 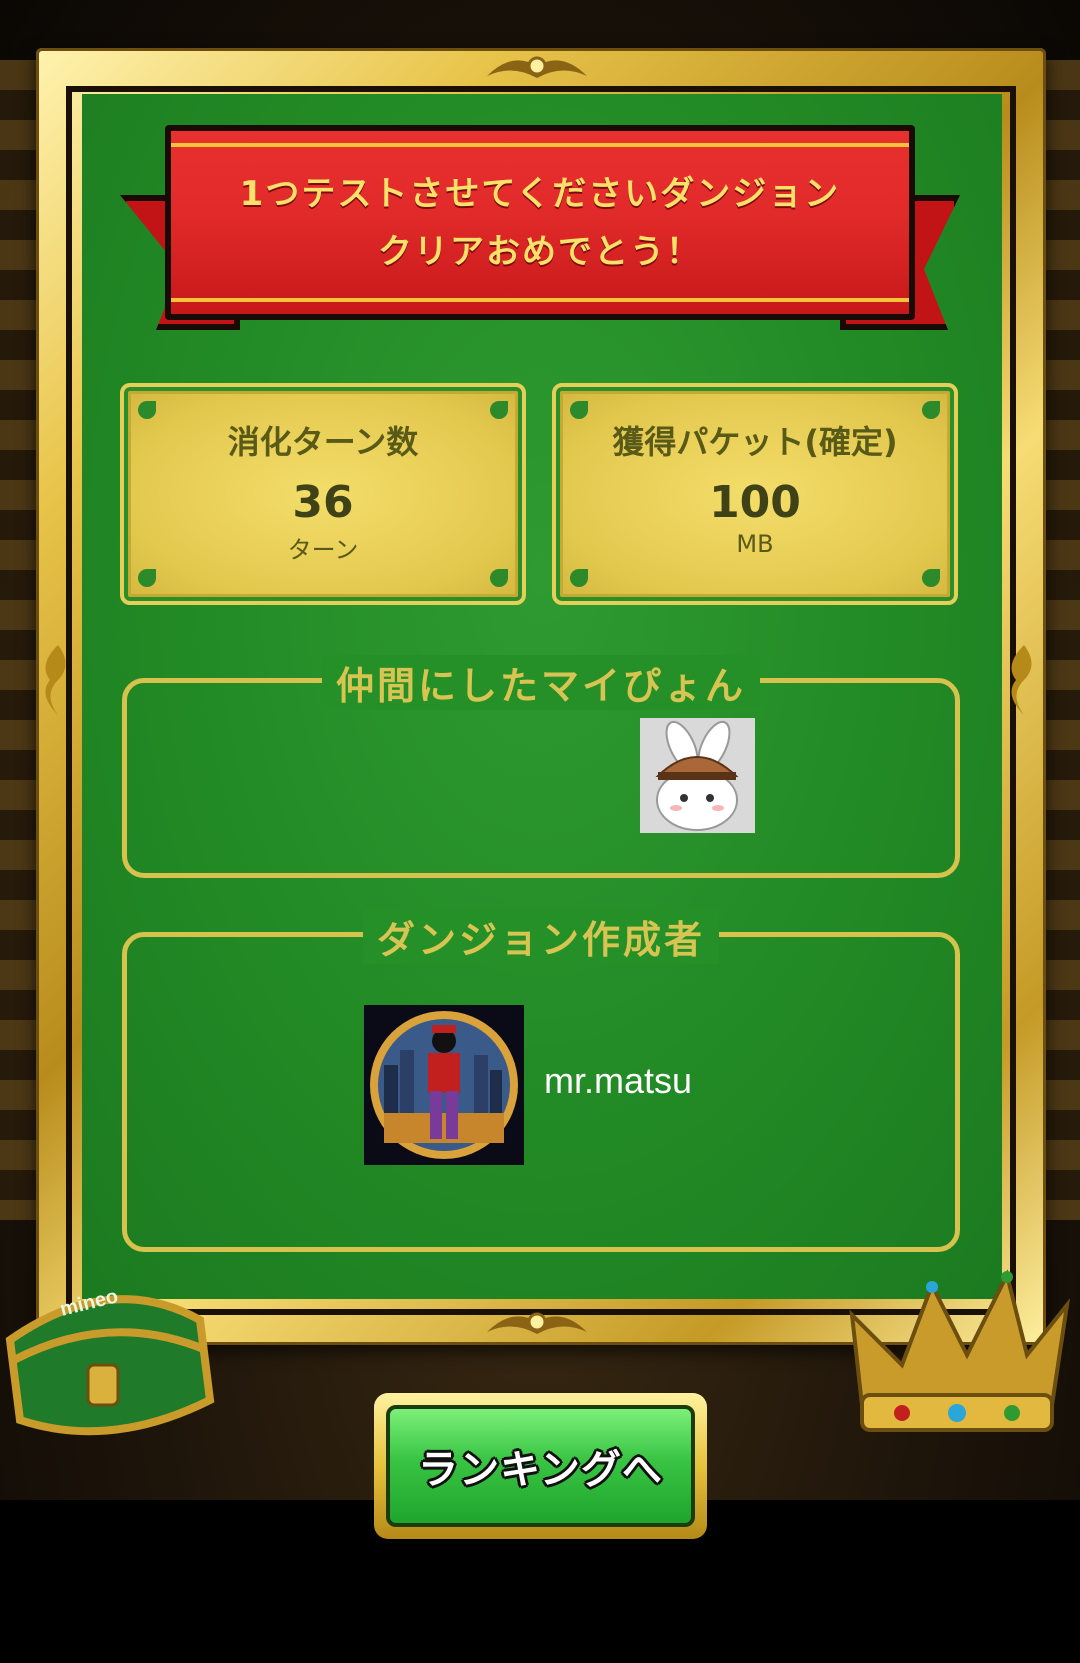 I want to click on bunny-with-hat-avatar-icon, so click(x=697, y=775).